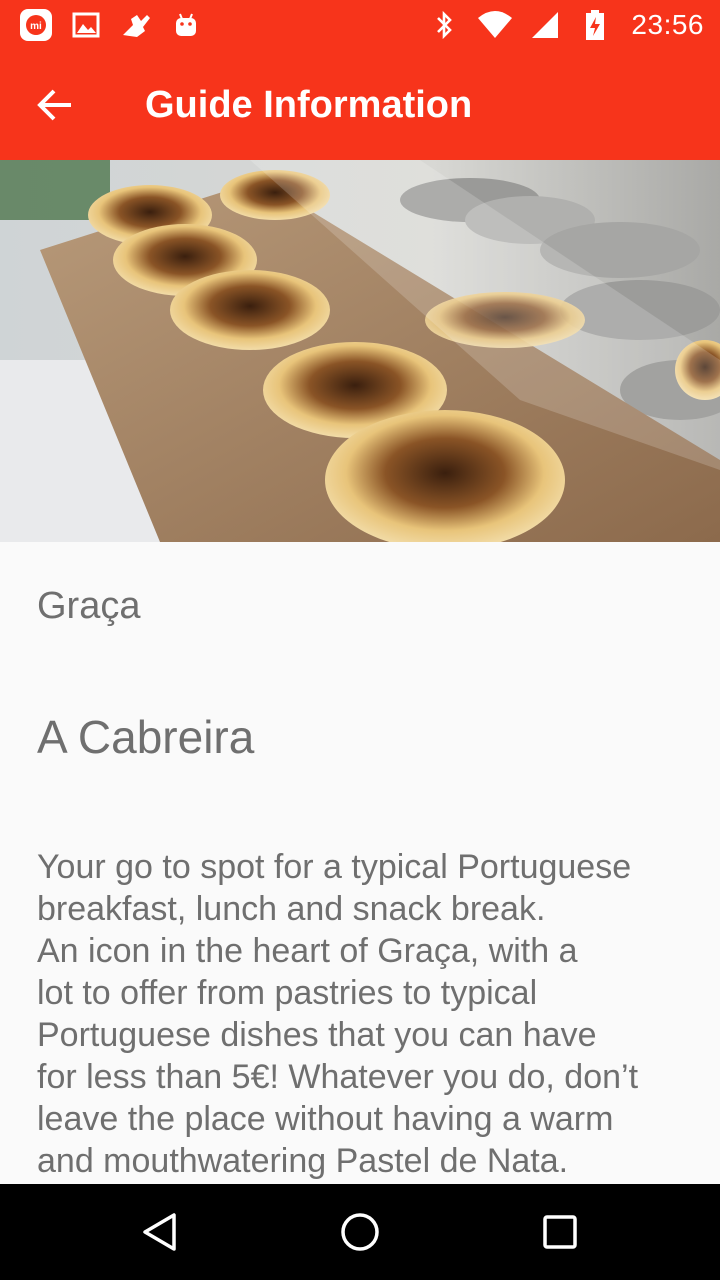 Image resolution: width=720 pixels, height=1280 pixels. I want to click on nav-back-button, so click(160, 1232).